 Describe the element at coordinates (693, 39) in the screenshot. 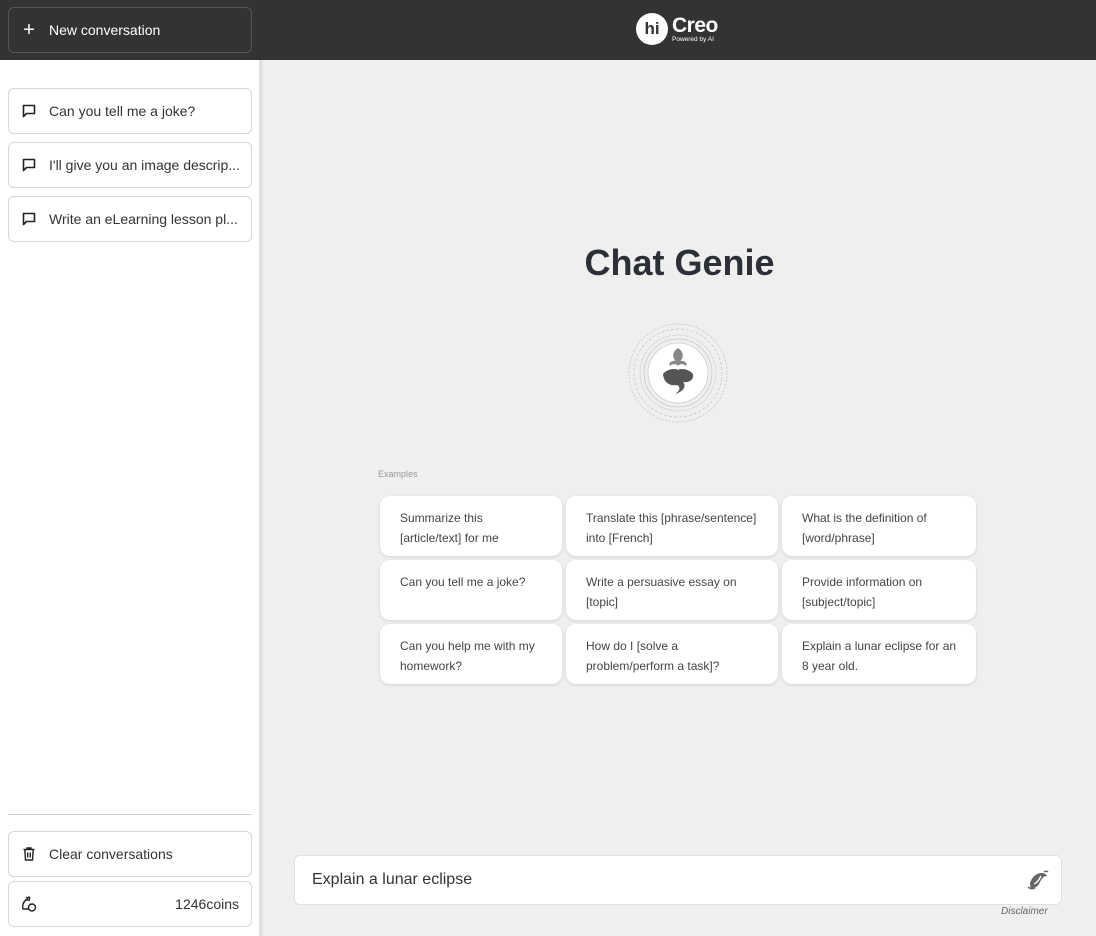

I see `logo-tagline: Powered by AI` at that location.